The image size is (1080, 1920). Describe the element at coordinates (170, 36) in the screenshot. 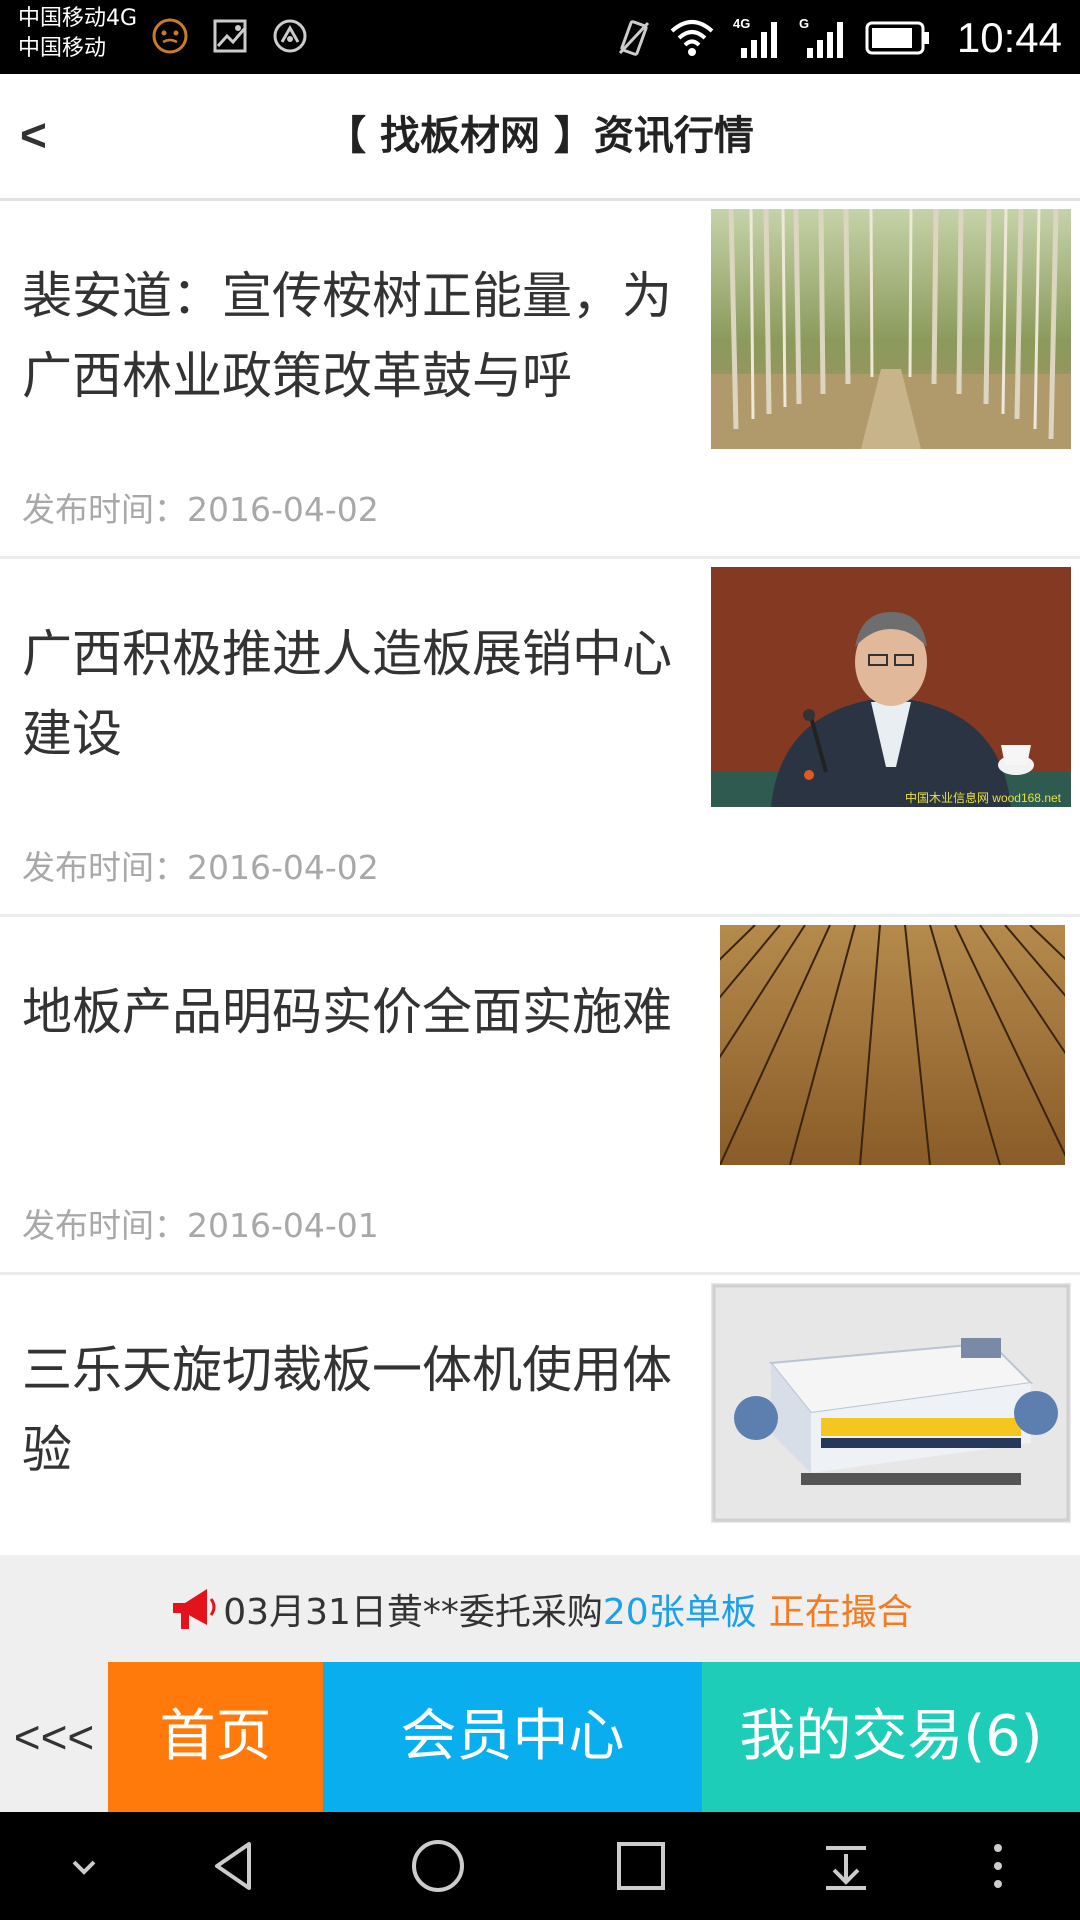

I see `face-icon` at that location.